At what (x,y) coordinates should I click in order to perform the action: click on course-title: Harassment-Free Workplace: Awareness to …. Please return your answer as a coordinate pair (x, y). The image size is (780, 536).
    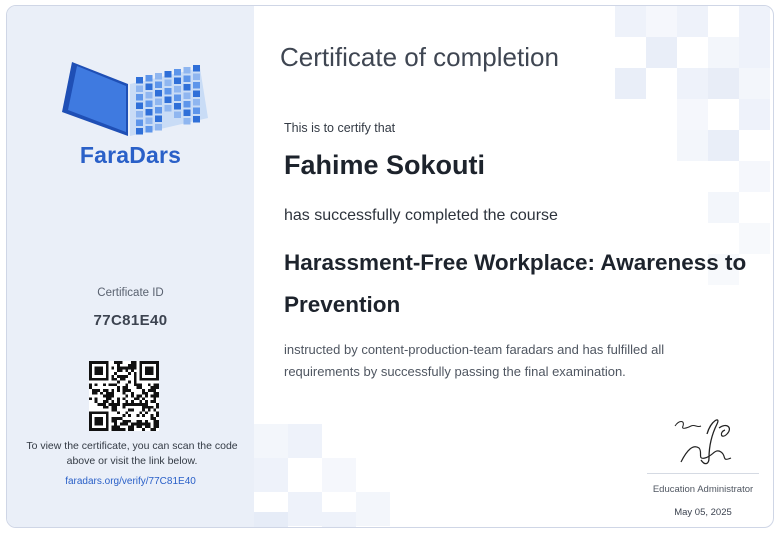
    Looking at the image, I should click on (515, 283).